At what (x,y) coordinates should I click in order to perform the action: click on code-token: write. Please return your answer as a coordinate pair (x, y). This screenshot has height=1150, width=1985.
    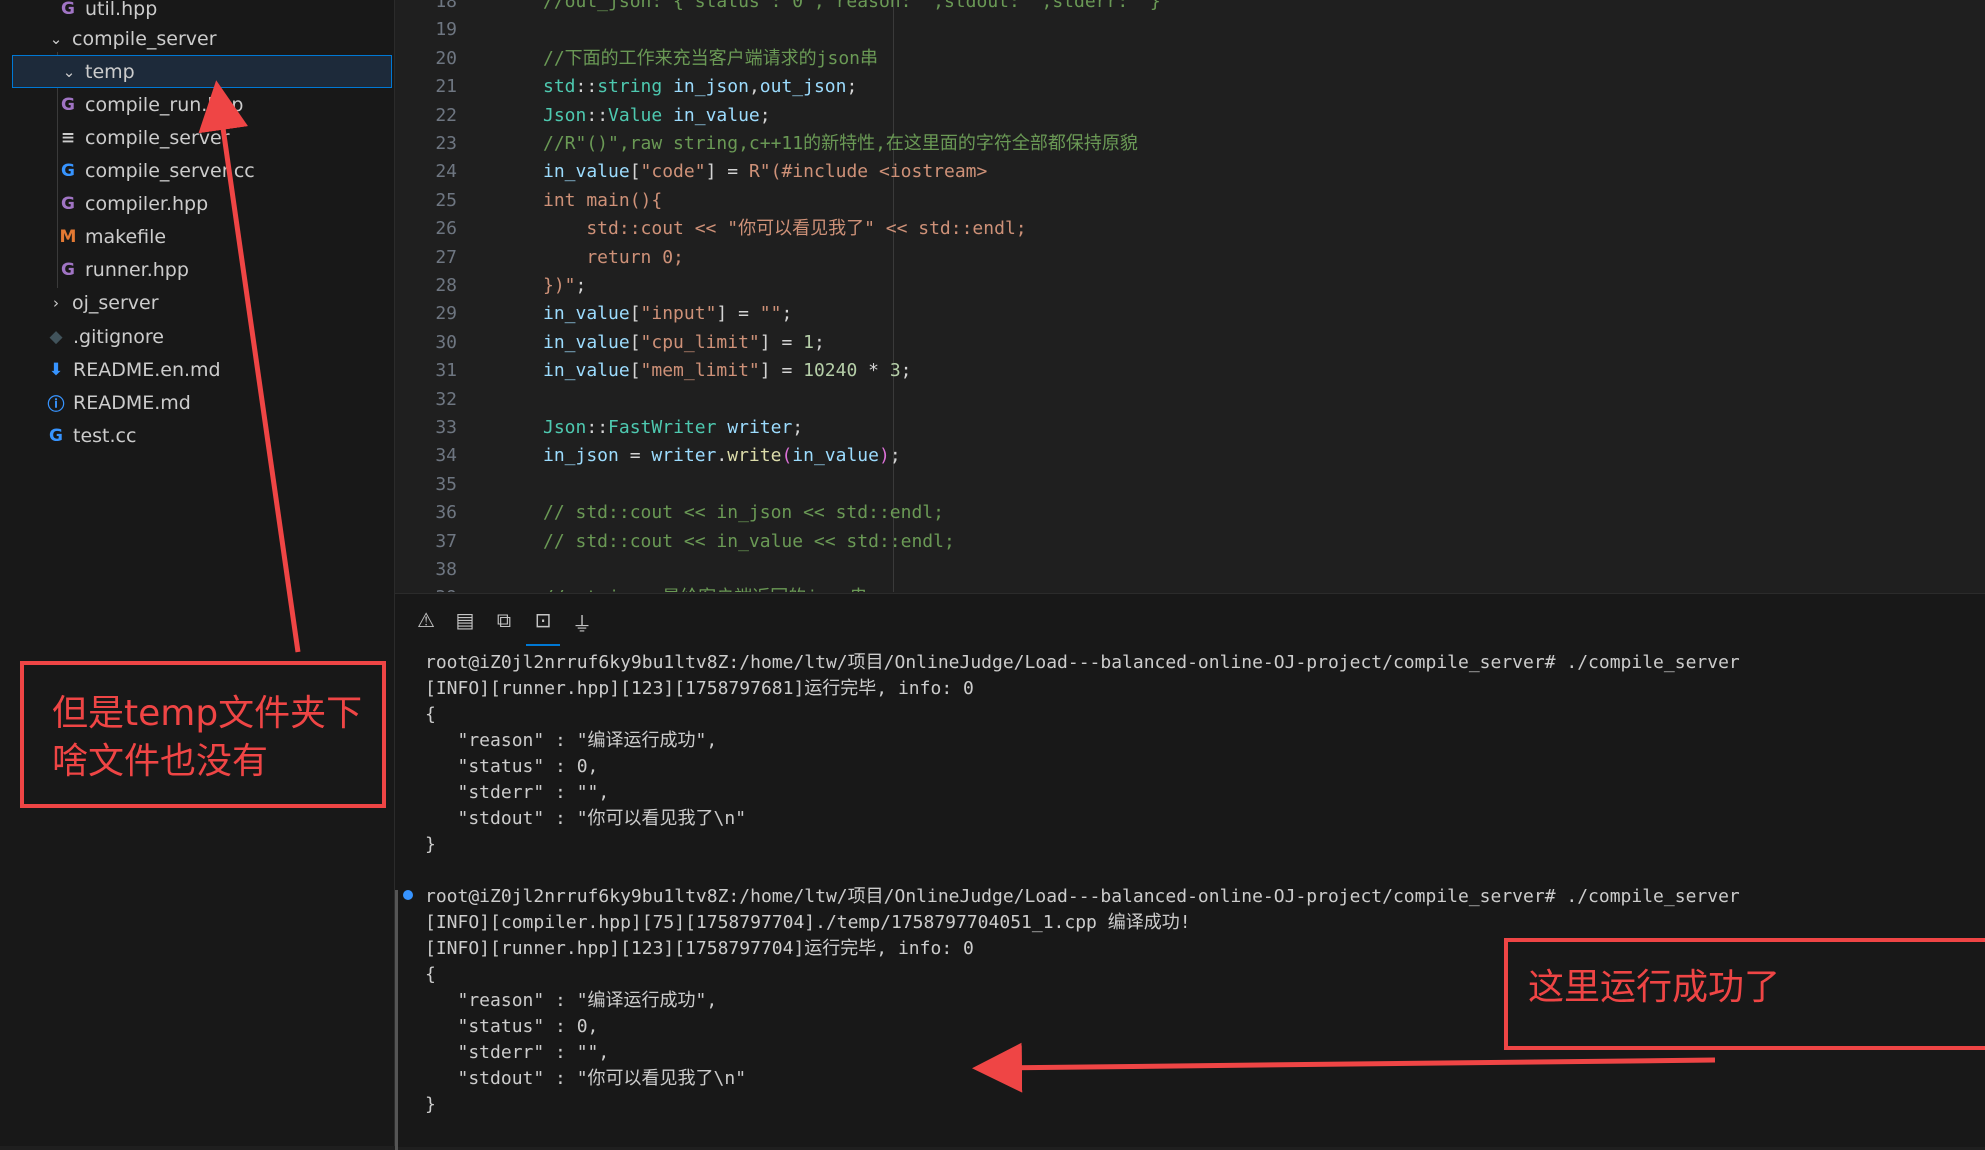
    Looking at the image, I should click on (754, 456).